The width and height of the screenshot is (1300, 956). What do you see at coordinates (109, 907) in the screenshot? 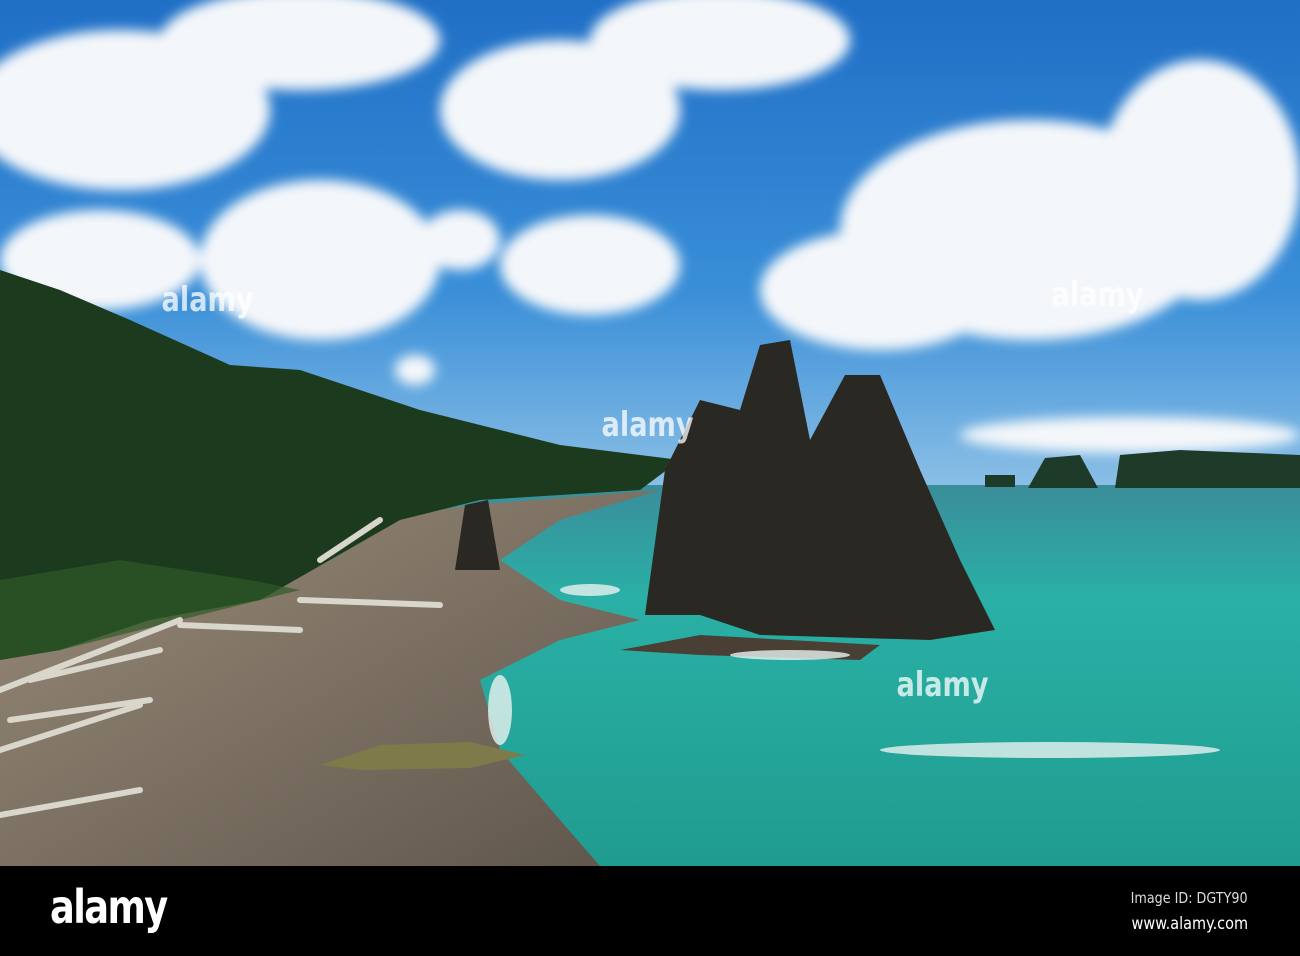
I see `alamy-logo: alamy` at bounding box center [109, 907].